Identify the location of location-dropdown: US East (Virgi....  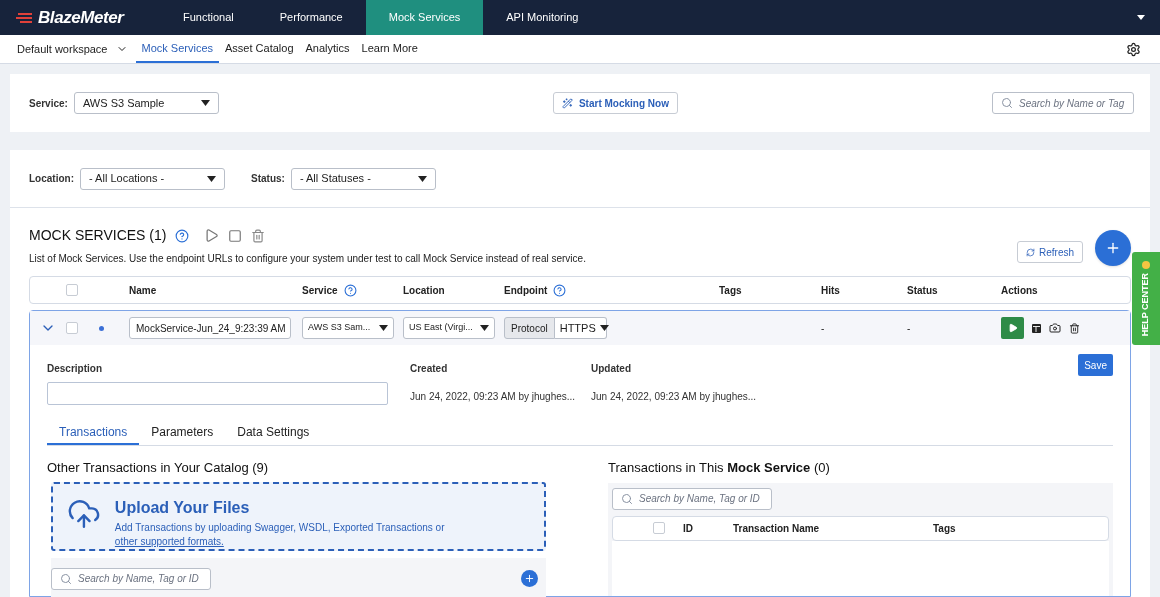
(449, 328).